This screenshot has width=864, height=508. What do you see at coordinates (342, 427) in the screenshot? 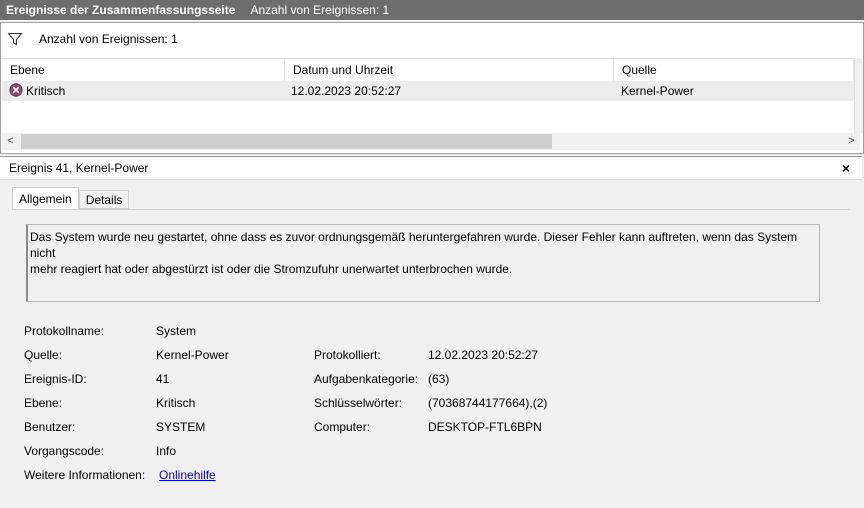
I see `label-computer: Computer:` at bounding box center [342, 427].